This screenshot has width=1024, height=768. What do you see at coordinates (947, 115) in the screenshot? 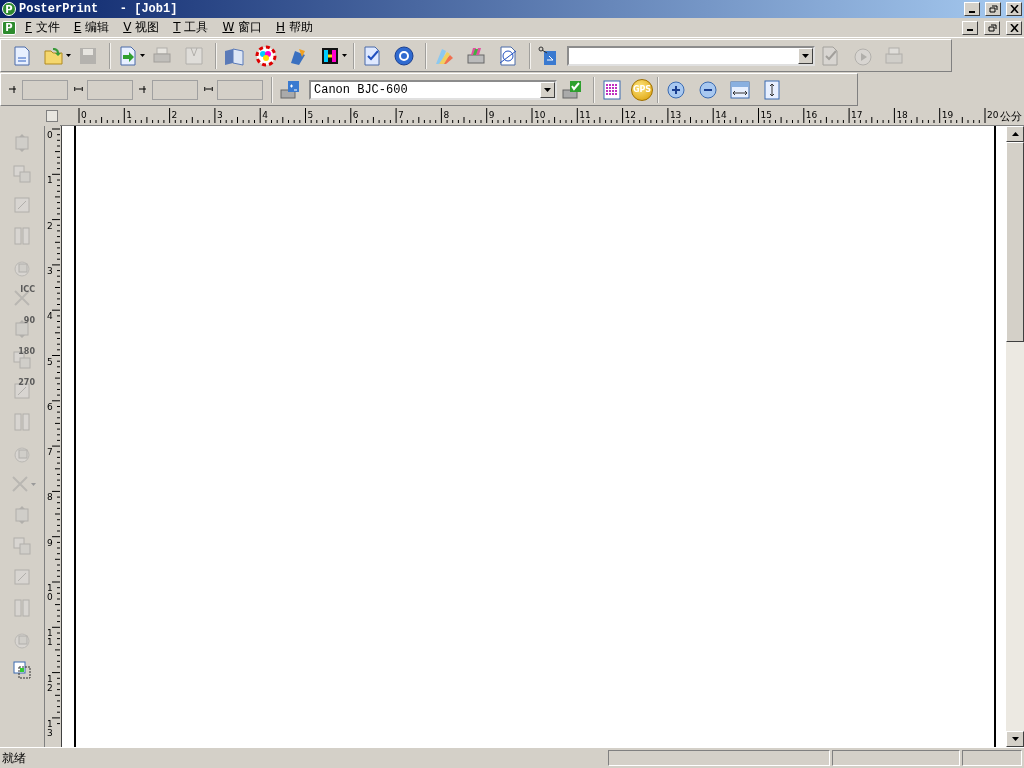
I see `ruler-label: 19` at bounding box center [947, 115].